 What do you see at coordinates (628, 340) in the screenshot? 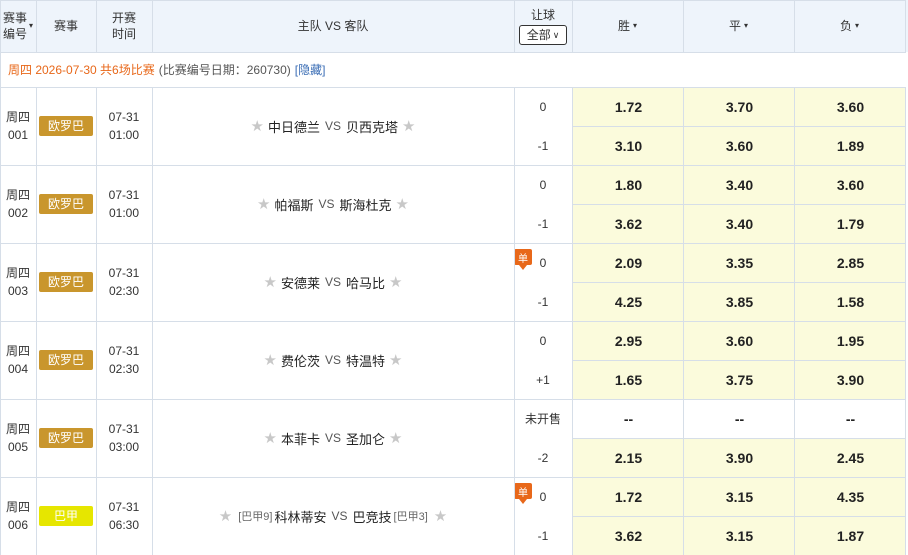
I see `odds-win-button: 2.95` at bounding box center [628, 340].